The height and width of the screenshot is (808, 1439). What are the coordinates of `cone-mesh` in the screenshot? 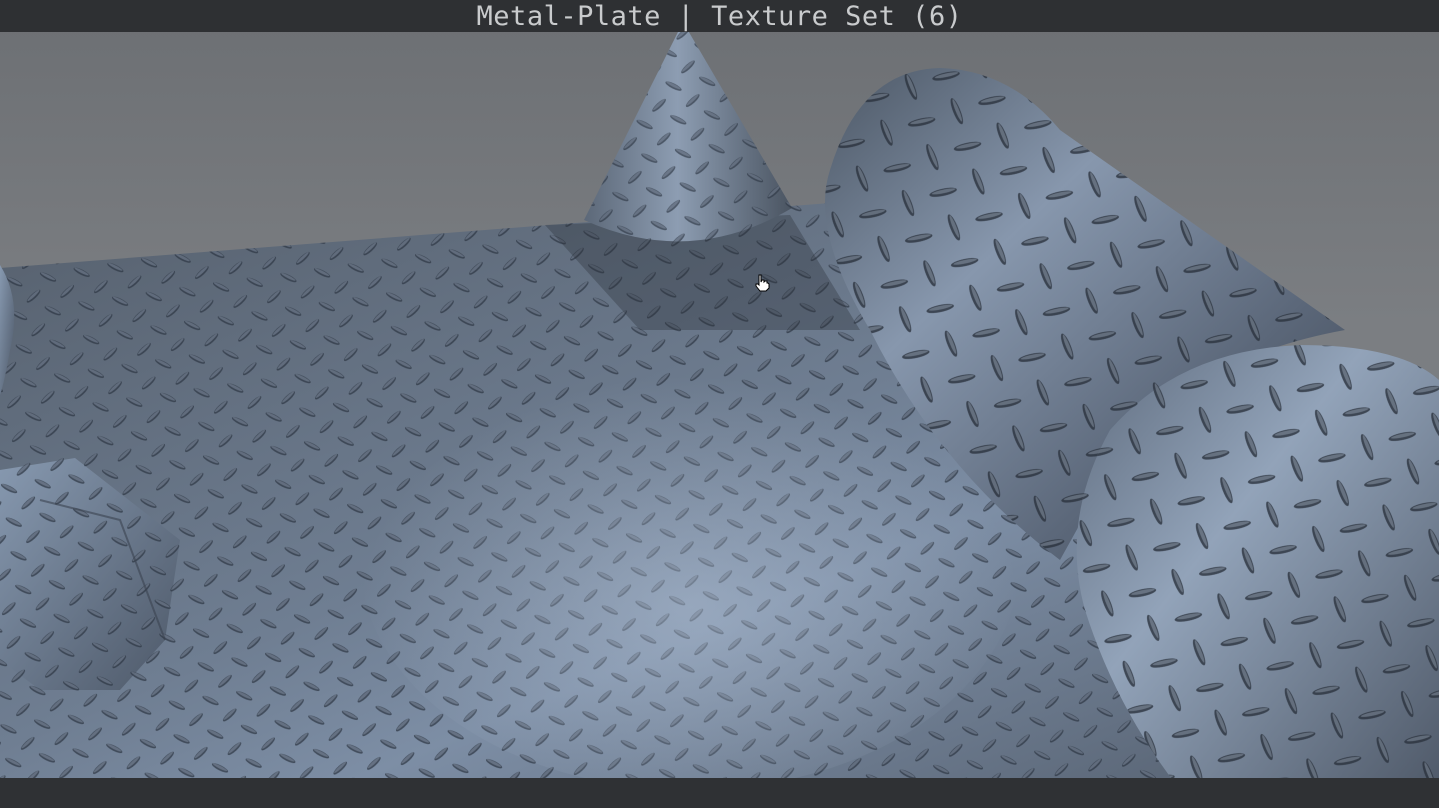 It's located at (688, 132).